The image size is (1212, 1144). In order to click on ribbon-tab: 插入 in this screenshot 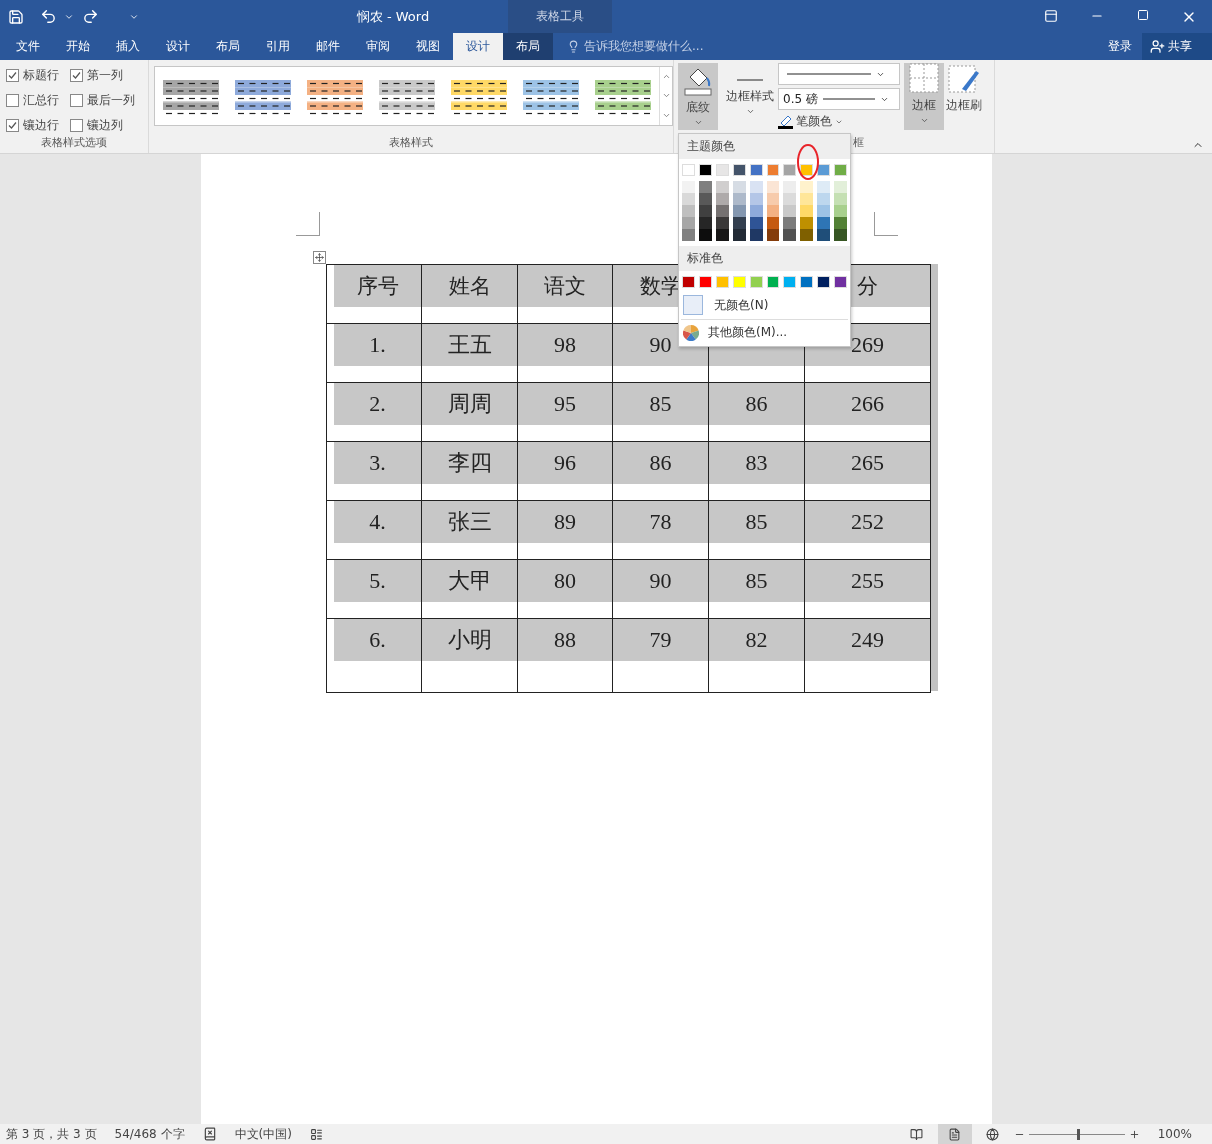, I will do `click(128, 46)`.